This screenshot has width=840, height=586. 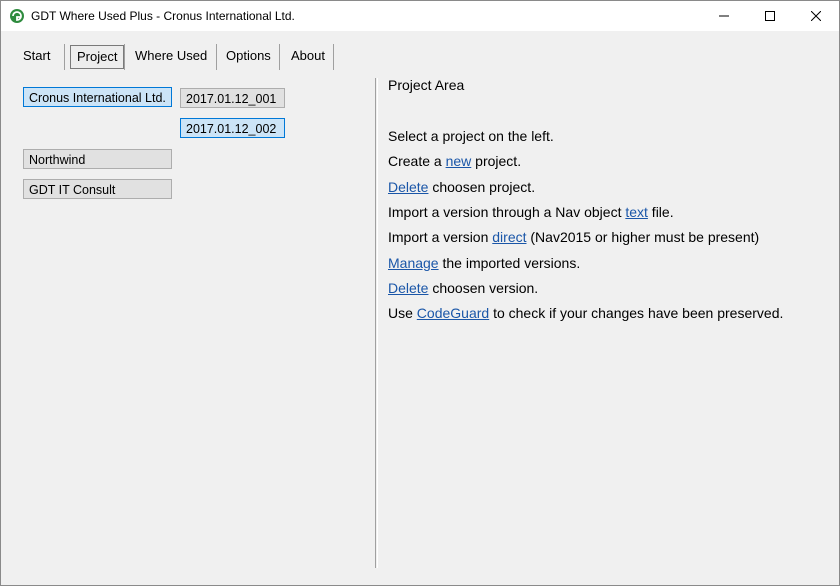 What do you see at coordinates (408, 187) in the screenshot?
I see `delete-project-link: Delete` at bounding box center [408, 187].